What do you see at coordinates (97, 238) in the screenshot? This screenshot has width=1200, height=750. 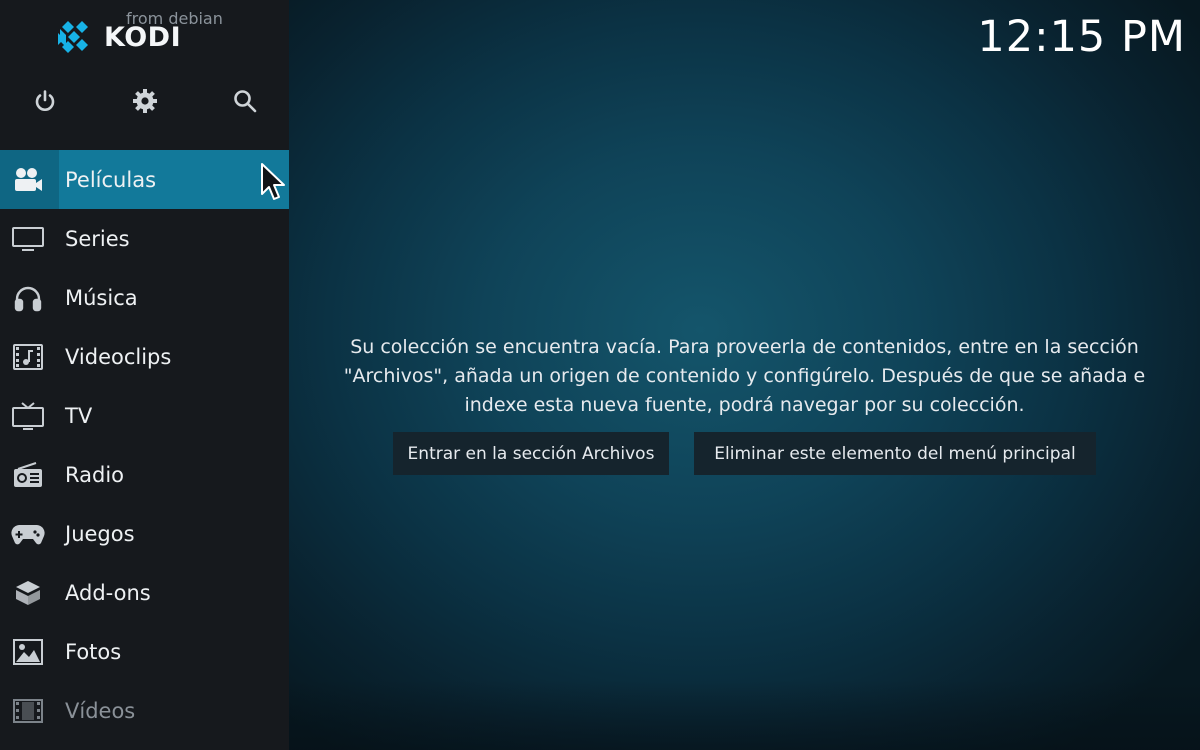 I see `menu-item-label: Series` at bounding box center [97, 238].